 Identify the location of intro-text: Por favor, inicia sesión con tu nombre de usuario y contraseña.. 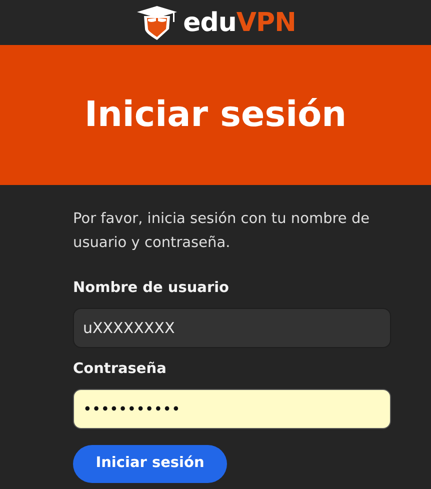
(222, 231).